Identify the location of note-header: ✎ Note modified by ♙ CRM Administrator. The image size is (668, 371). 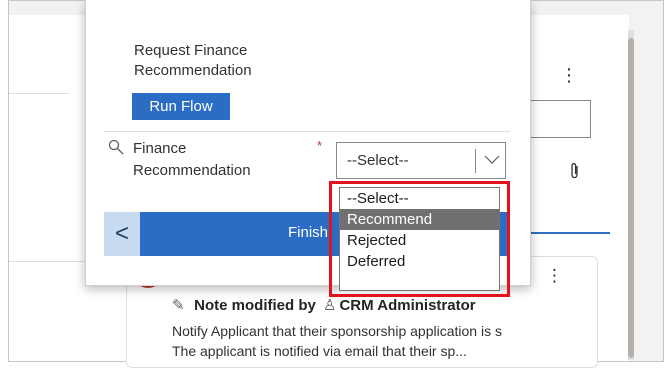
(324, 306).